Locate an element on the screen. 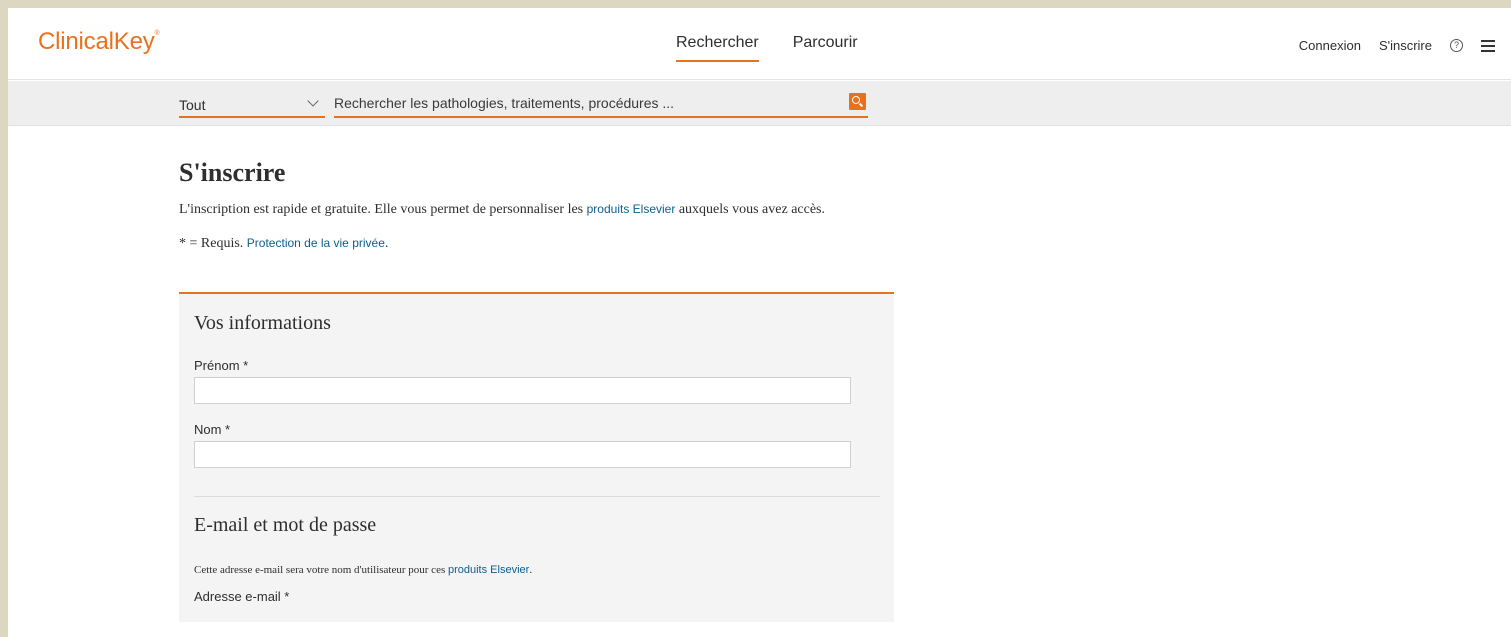  clinicalkey-logo: ClinicalKey® is located at coordinates (99, 42).